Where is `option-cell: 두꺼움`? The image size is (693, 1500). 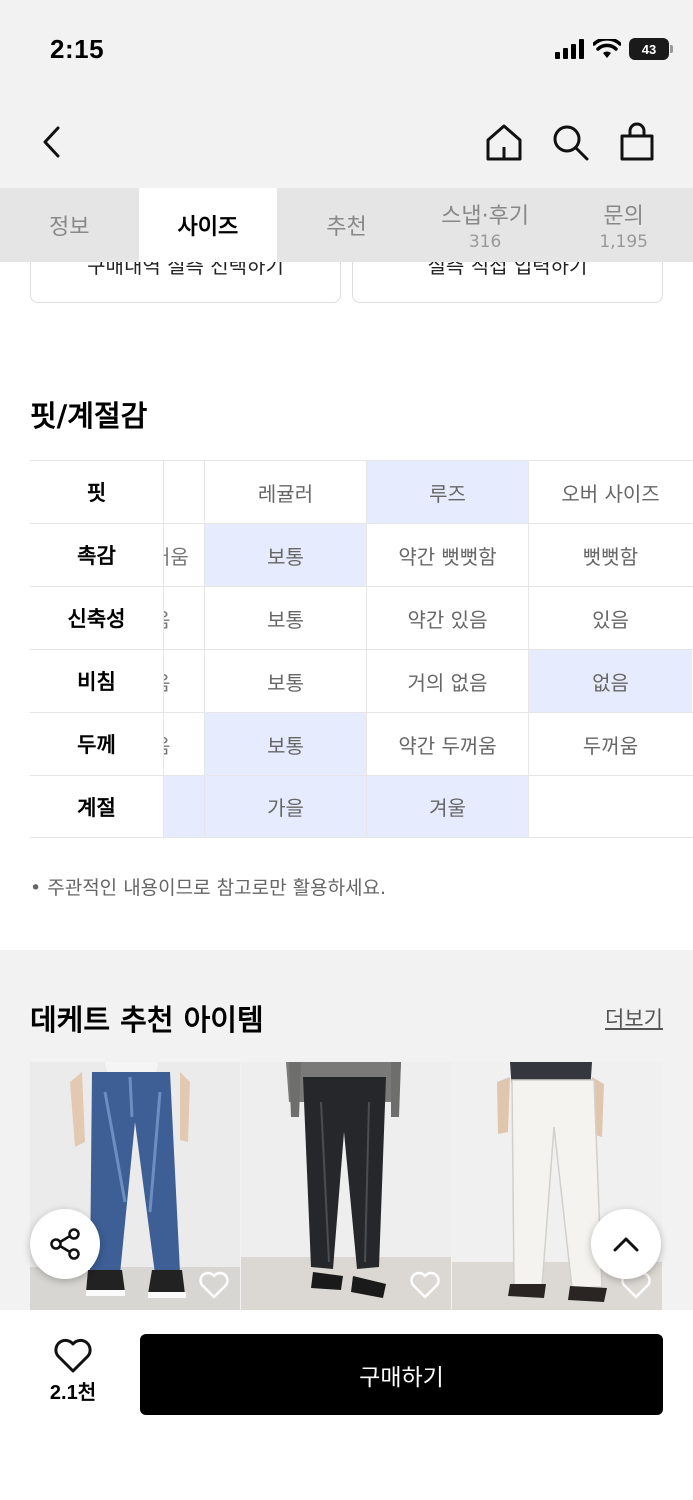
option-cell: 두꺼움 is located at coordinates (610, 745).